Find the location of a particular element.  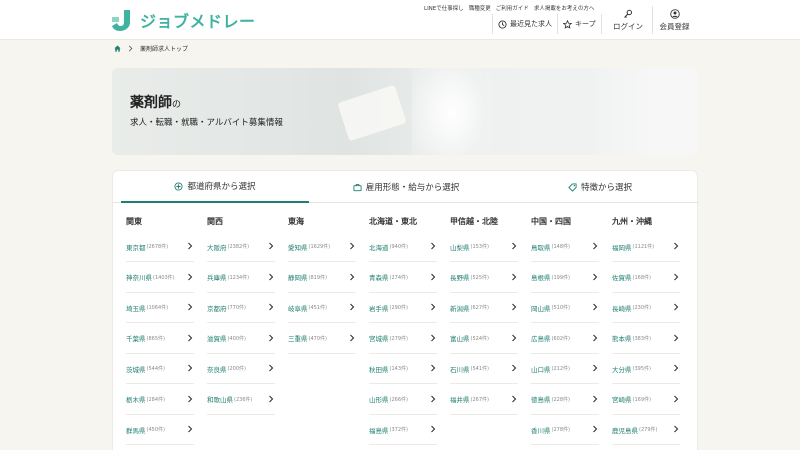

prefecture-link: 鳥取県 (148件) is located at coordinates (565, 247).